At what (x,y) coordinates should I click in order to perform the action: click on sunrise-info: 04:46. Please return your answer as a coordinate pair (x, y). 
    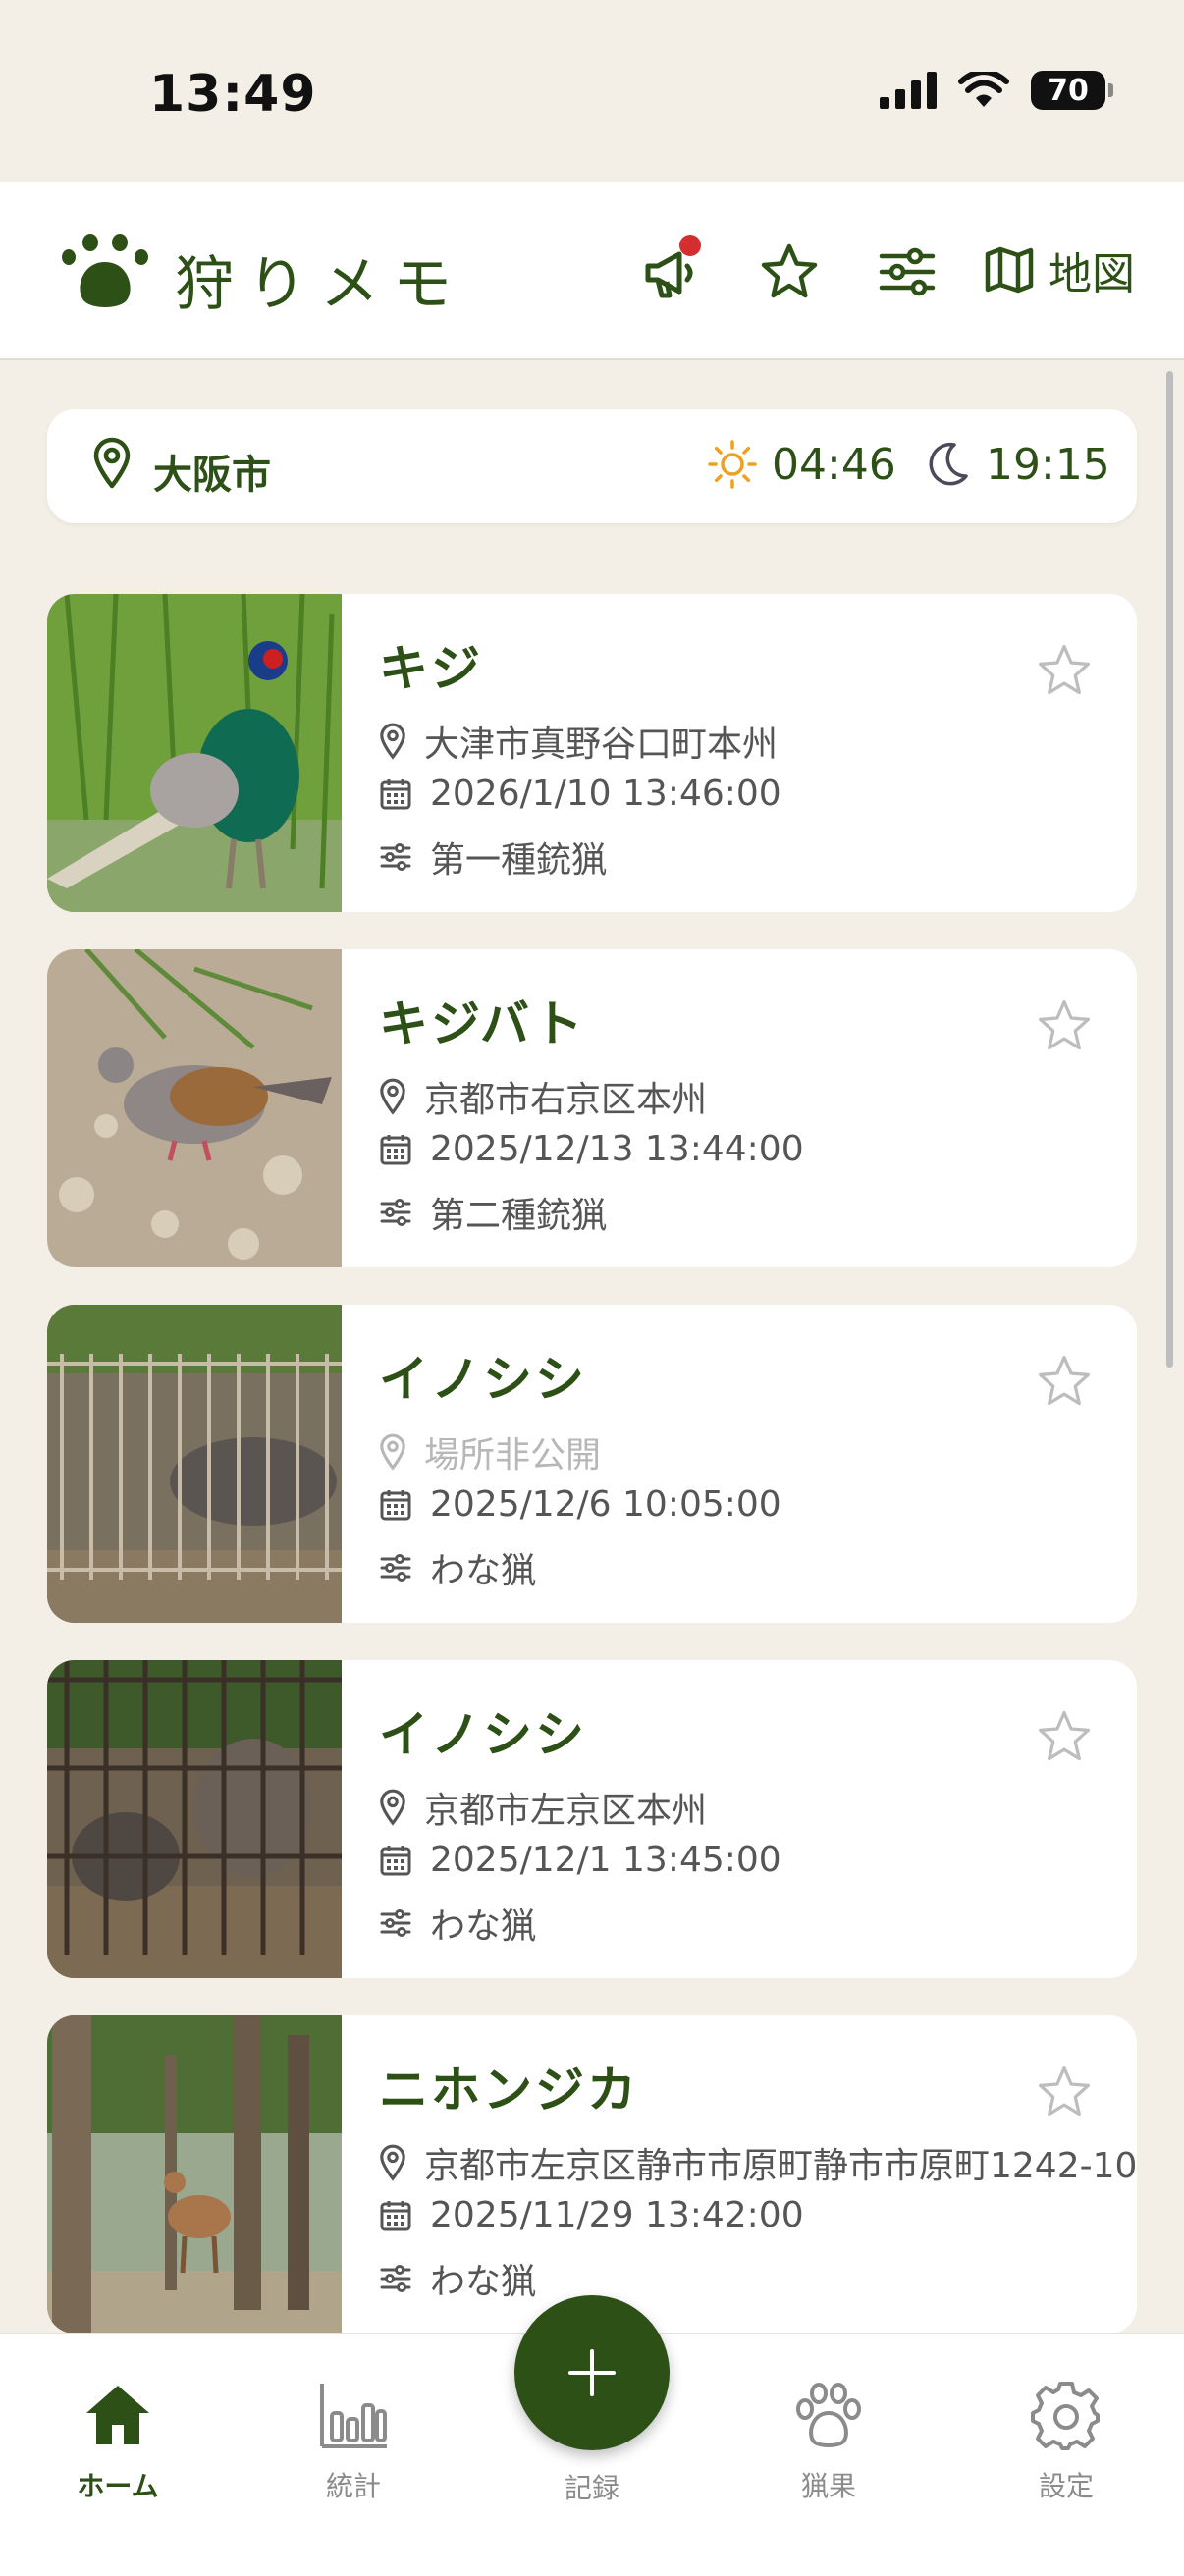
    Looking at the image, I should click on (802, 464).